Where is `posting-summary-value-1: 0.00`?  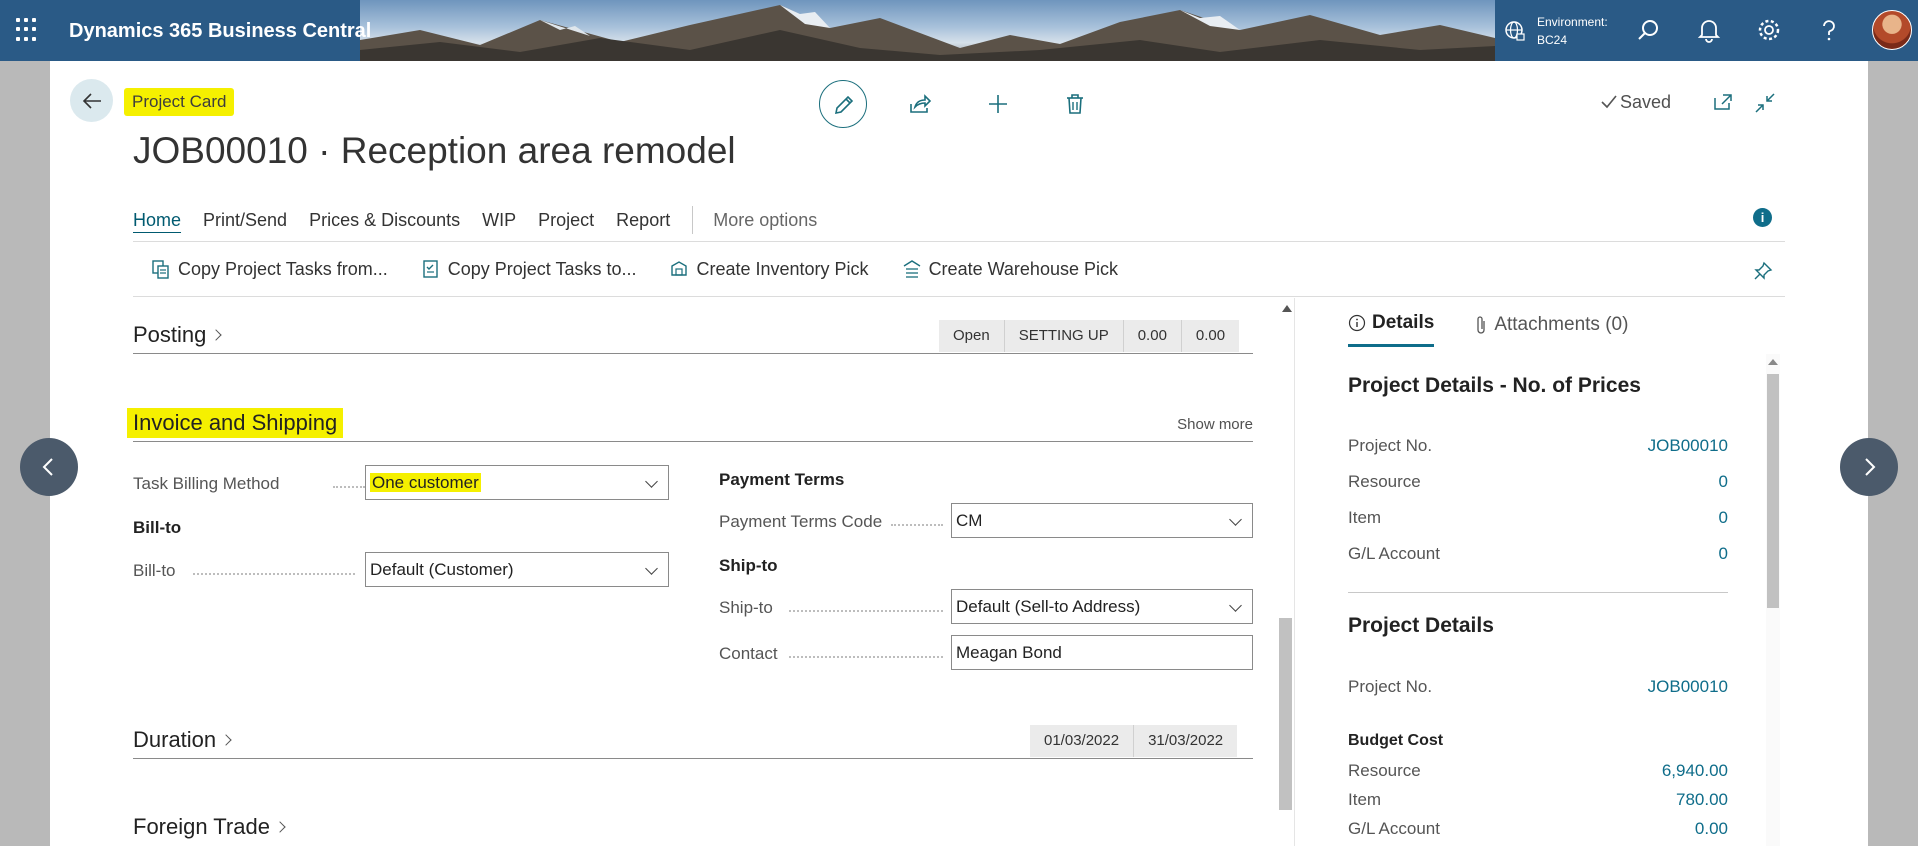
posting-summary-value-1: 0.00 is located at coordinates (1151, 336).